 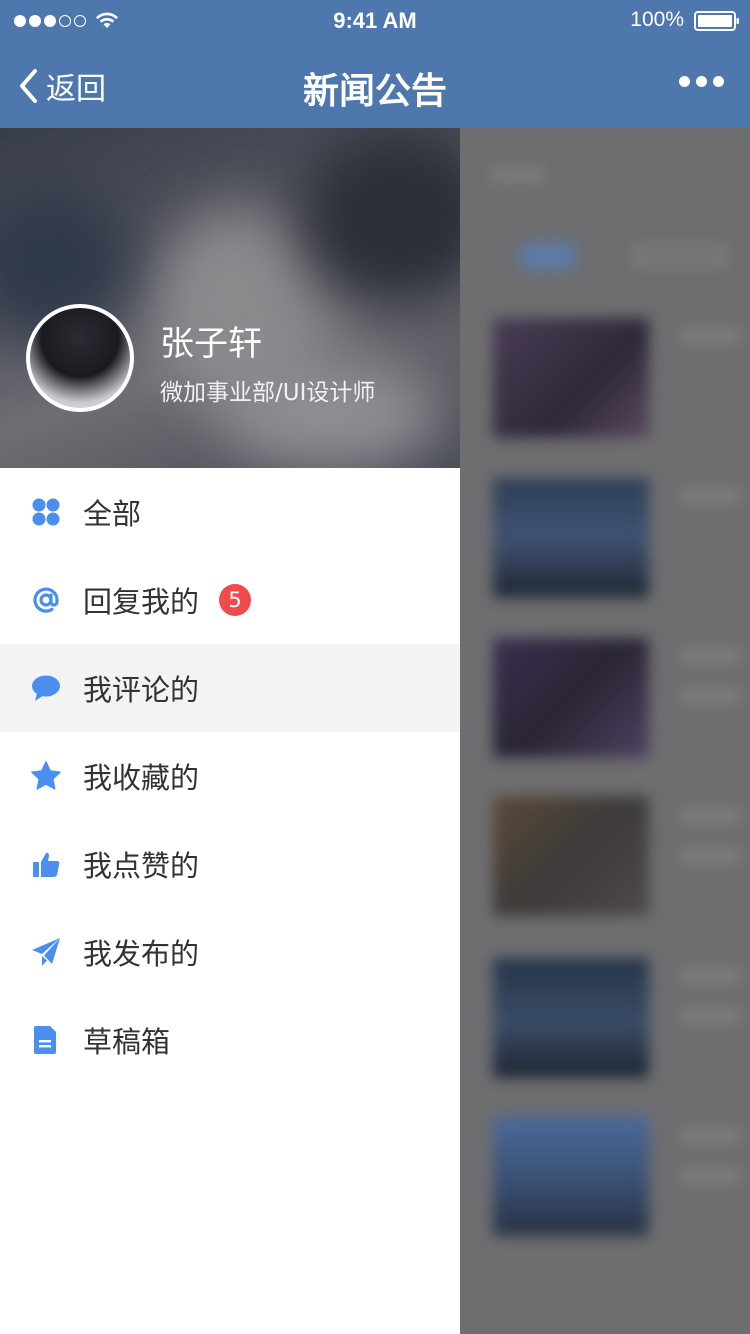 I want to click on menu-item-label: 我发布的, so click(x=141, y=954).